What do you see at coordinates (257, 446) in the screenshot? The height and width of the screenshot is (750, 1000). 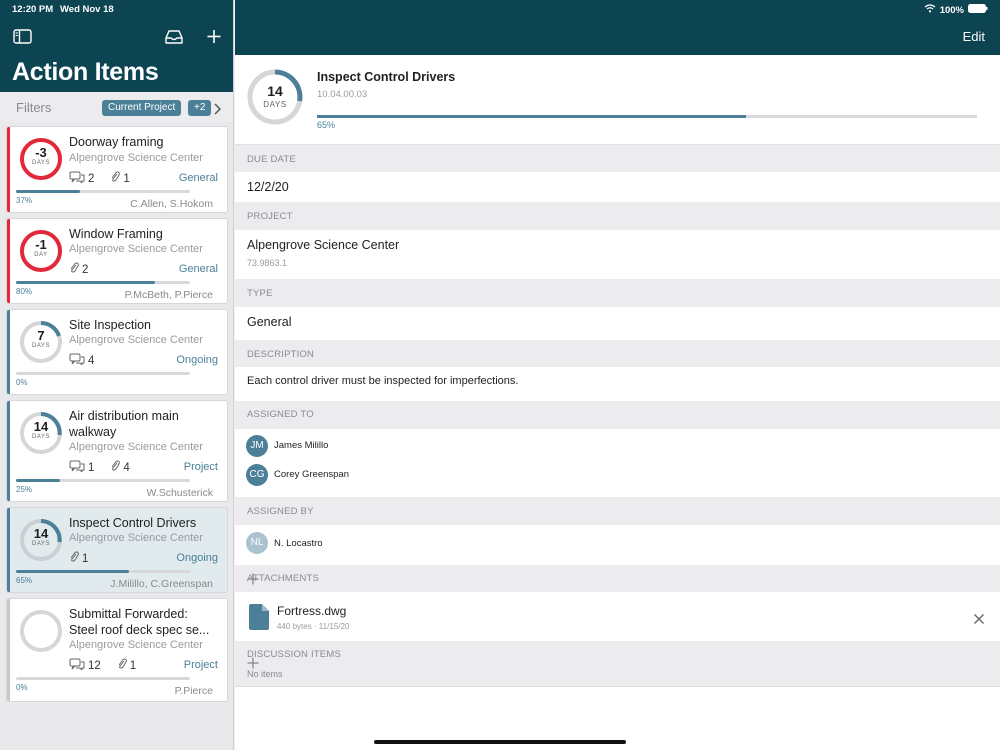 I see `avatar: JM` at bounding box center [257, 446].